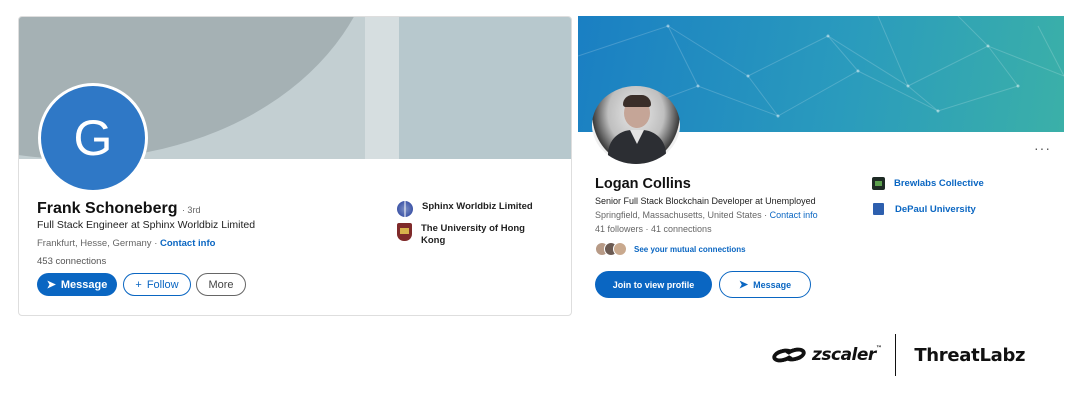  Describe the element at coordinates (191, 210) in the screenshot. I see `connection-degree: · 3rd` at that location.